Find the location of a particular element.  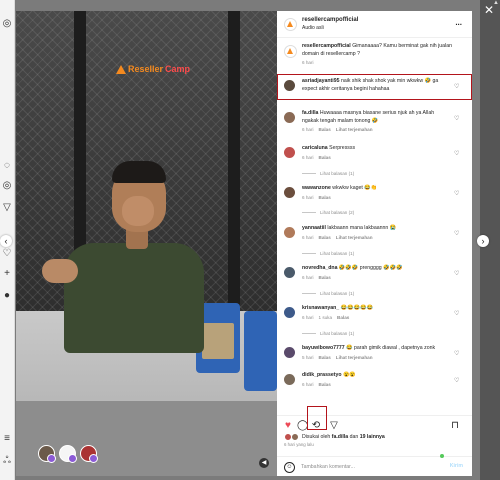

mute-icon: ◀ is located at coordinates (264, 463).